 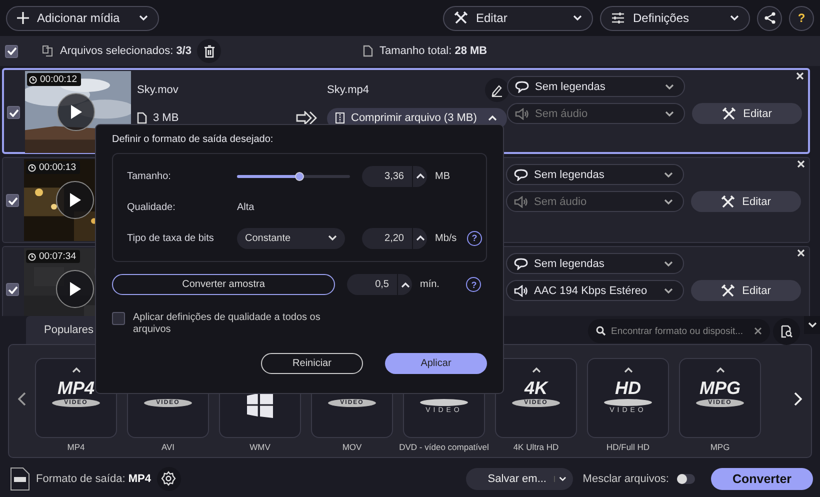 What do you see at coordinates (151, 207) in the screenshot?
I see `quality-label: Qualidade:` at bounding box center [151, 207].